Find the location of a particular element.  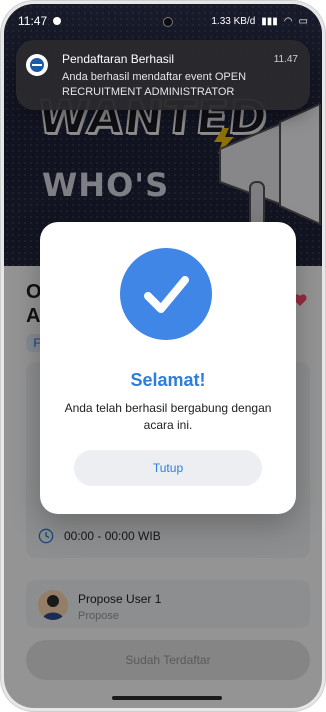

check-icon is located at coordinates (166, 294).